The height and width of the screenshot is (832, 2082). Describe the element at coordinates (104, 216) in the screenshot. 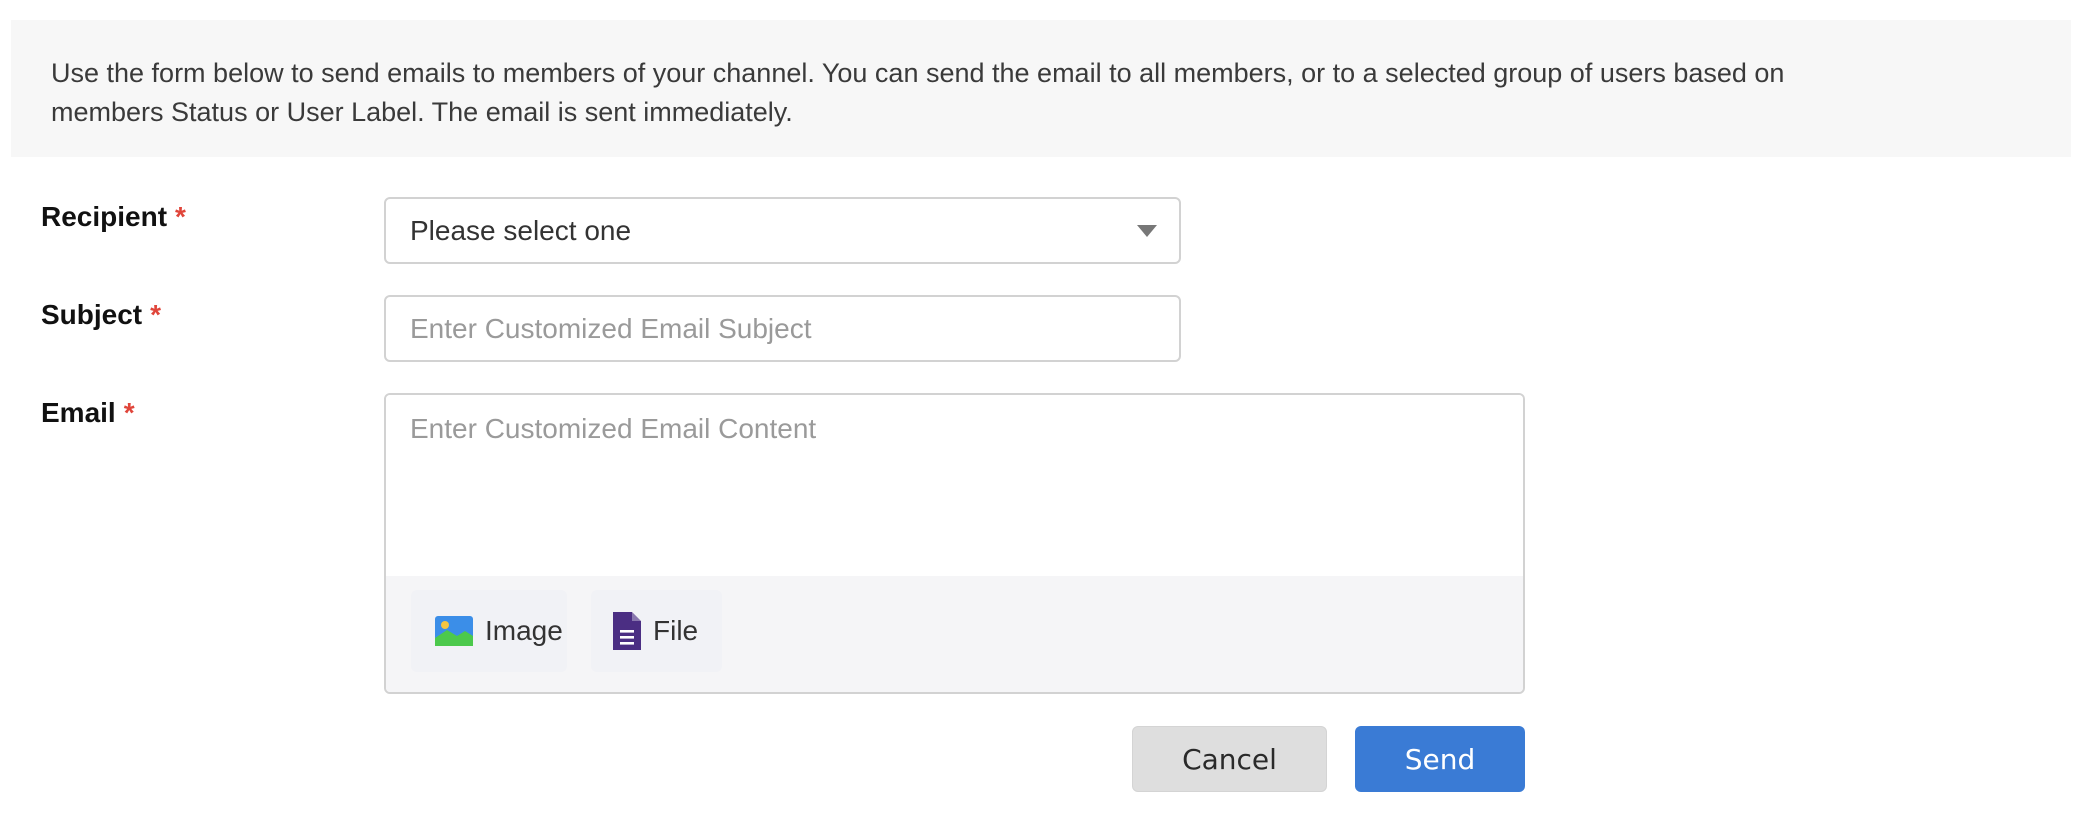

I see `recipient-label-text: Recipient` at that location.